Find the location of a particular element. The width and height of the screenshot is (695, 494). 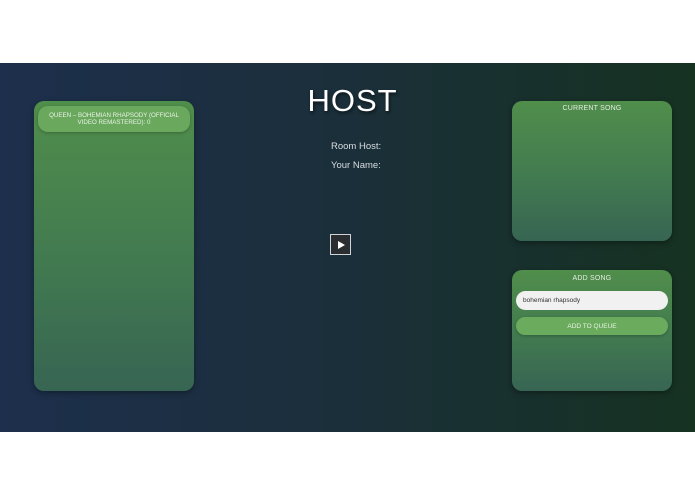

page-title: HOST is located at coordinates (352, 100).